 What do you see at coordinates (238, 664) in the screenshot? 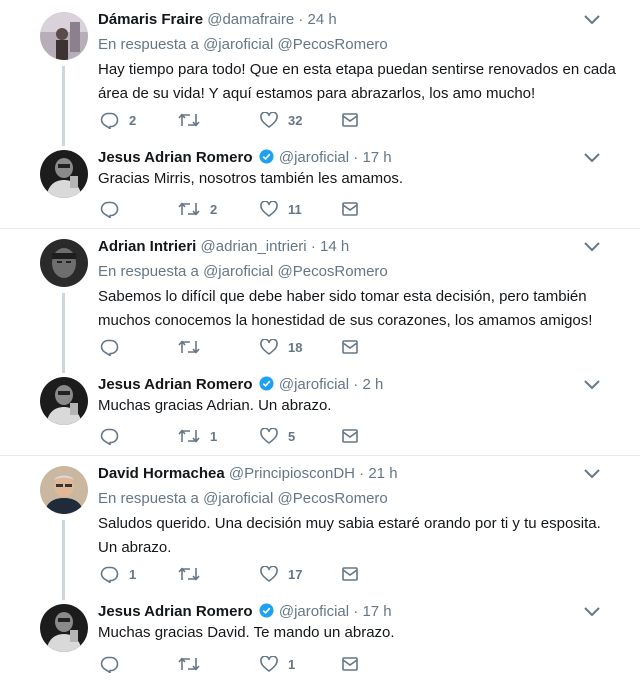
I see `tweet-actions: 1` at bounding box center [238, 664].